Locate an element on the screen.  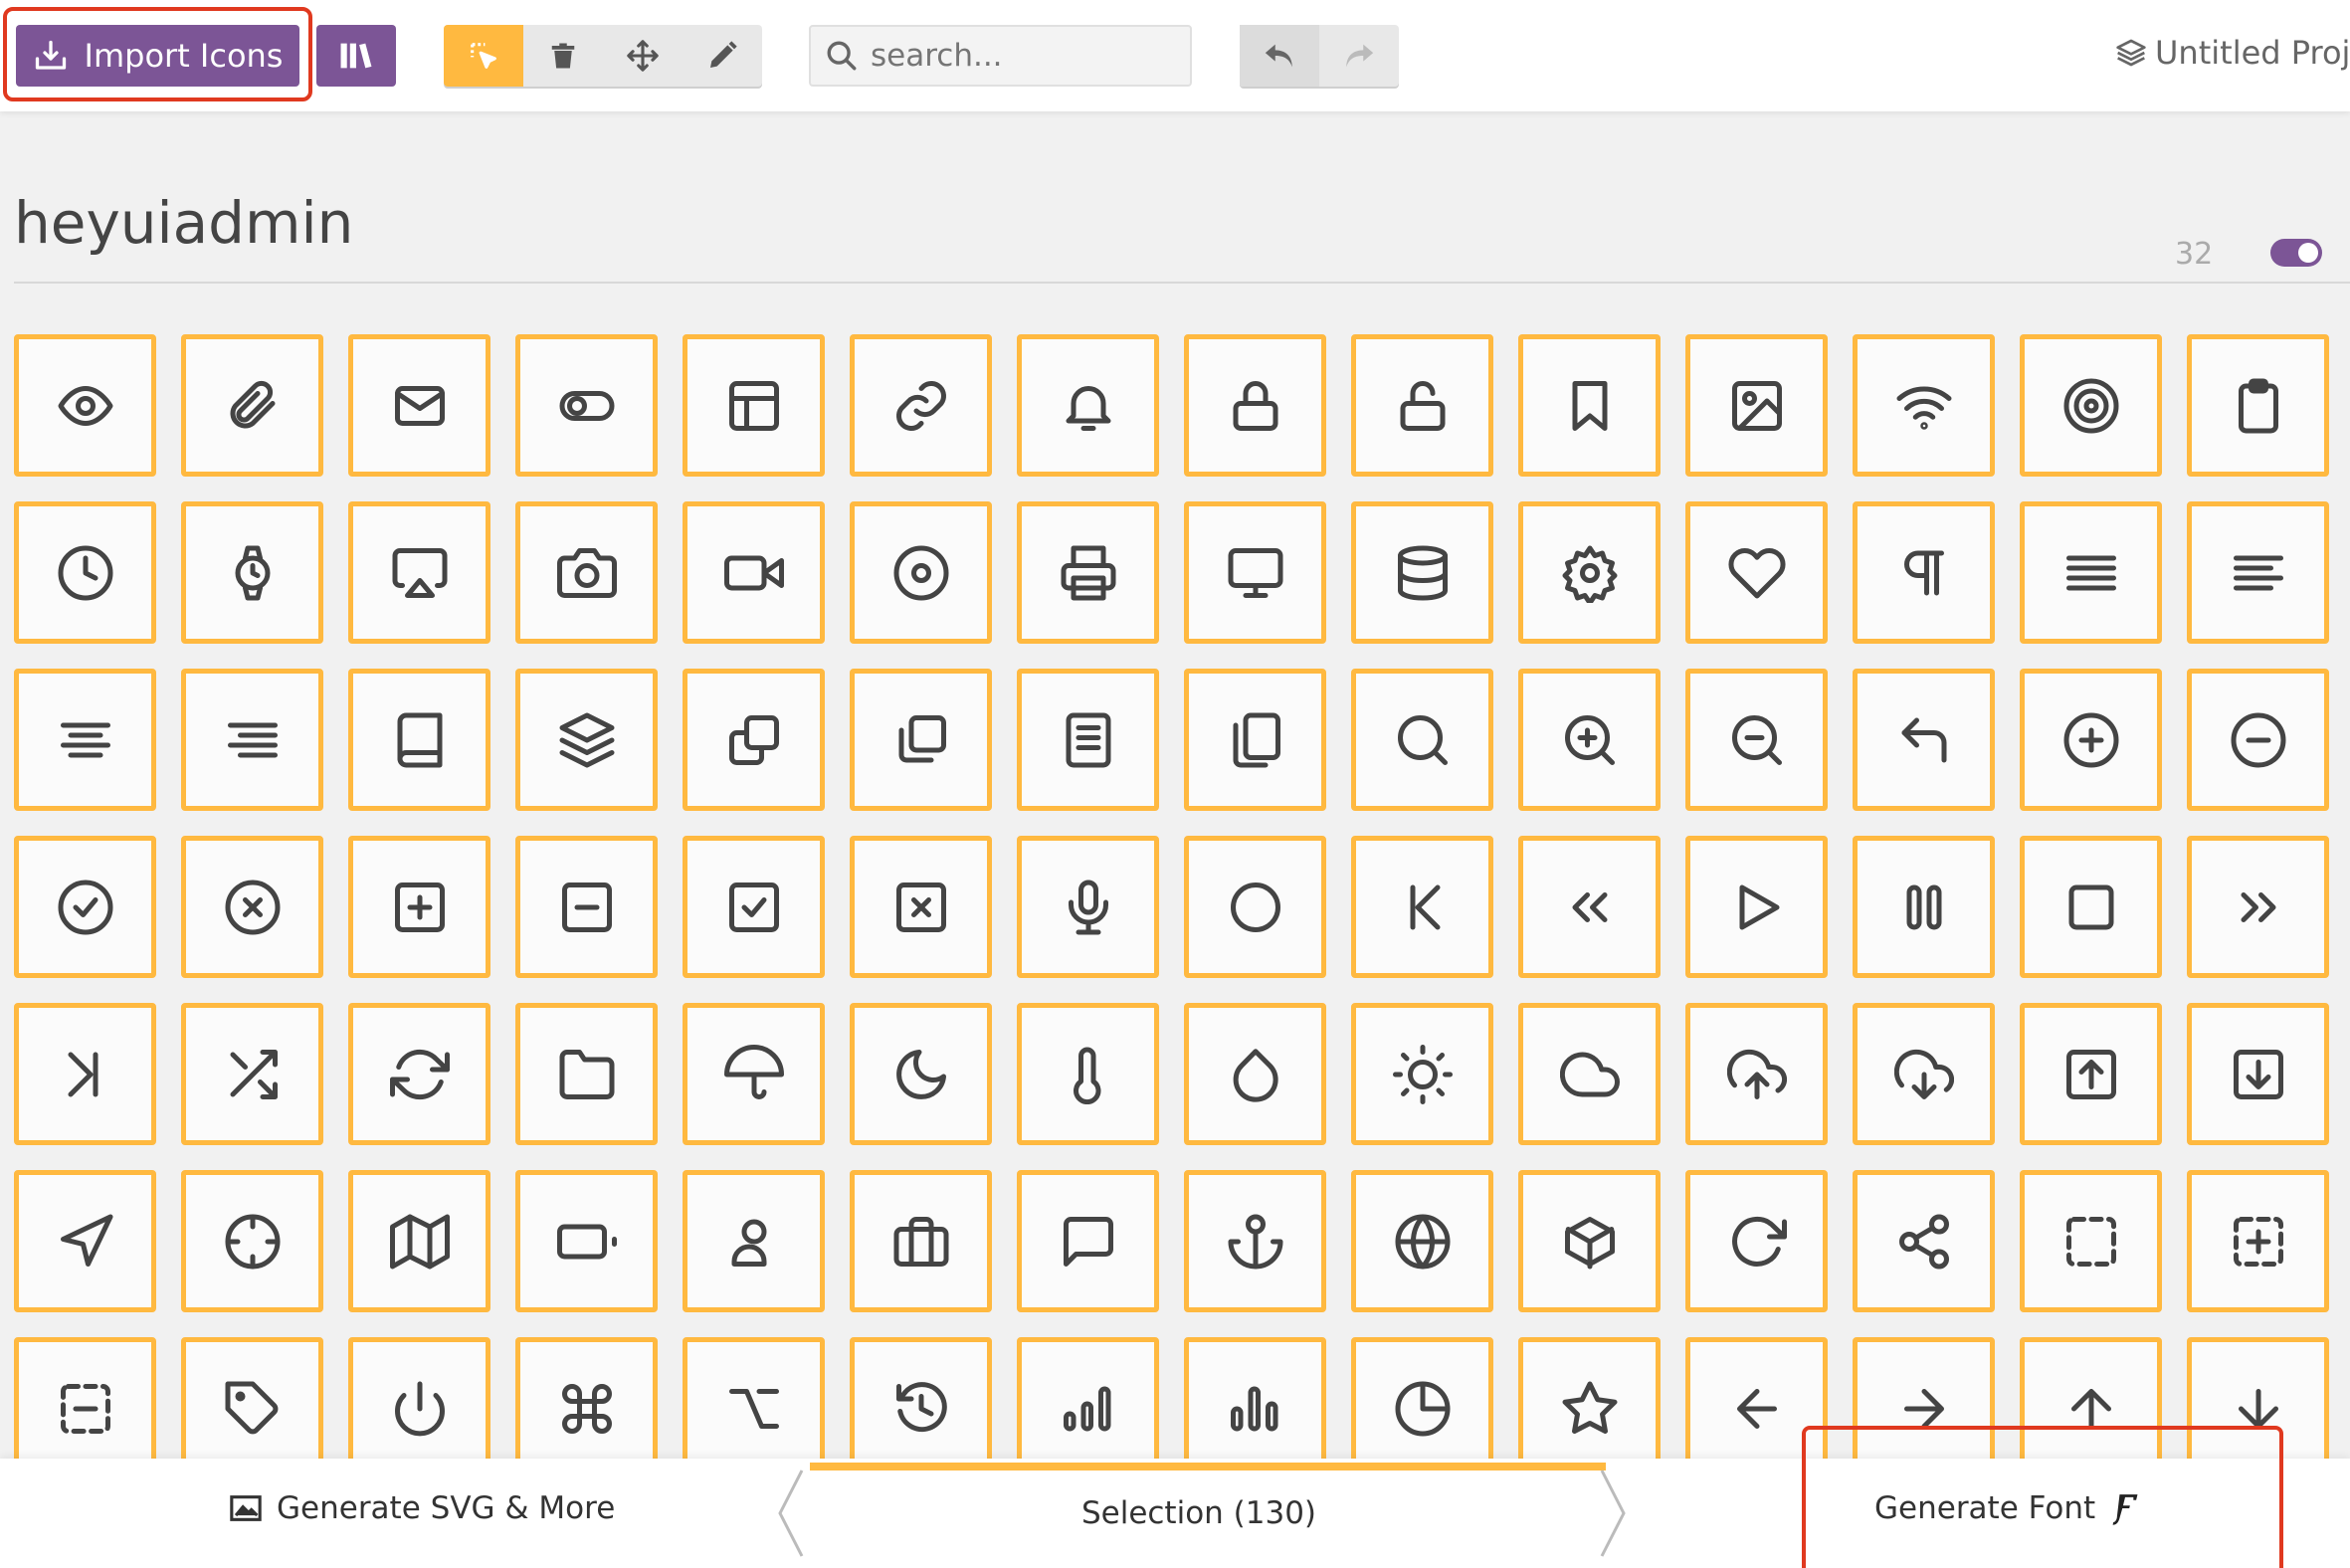
icon-cell-plus-square is located at coordinates (419, 907).